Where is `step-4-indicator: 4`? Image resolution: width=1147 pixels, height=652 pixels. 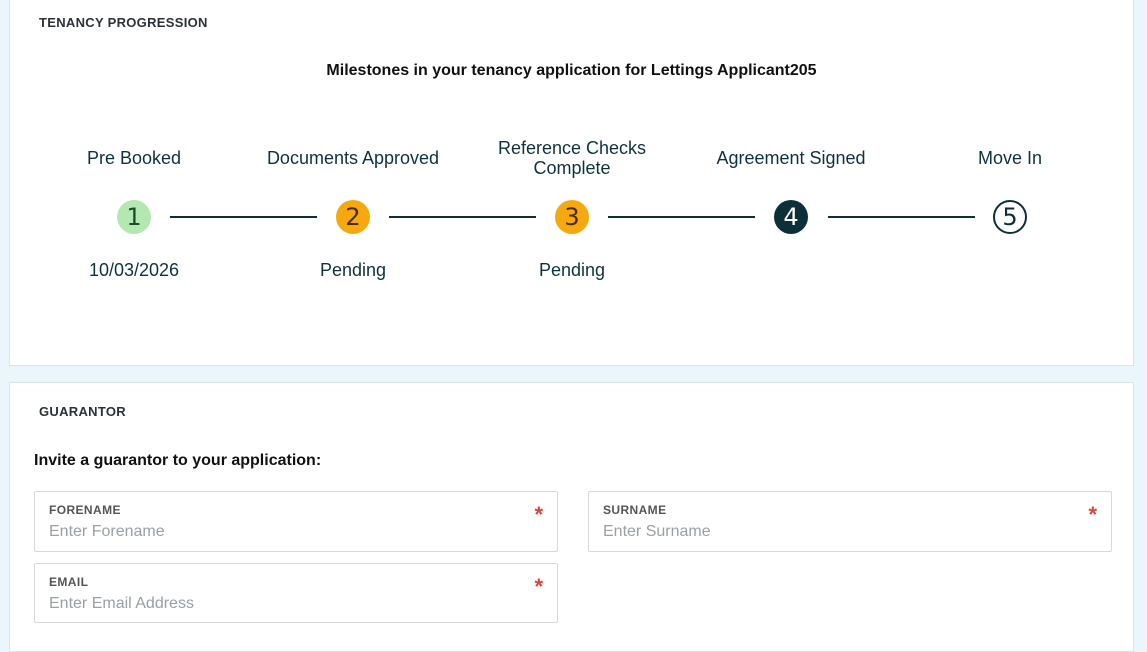
step-4-indicator: 4 is located at coordinates (791, 217).